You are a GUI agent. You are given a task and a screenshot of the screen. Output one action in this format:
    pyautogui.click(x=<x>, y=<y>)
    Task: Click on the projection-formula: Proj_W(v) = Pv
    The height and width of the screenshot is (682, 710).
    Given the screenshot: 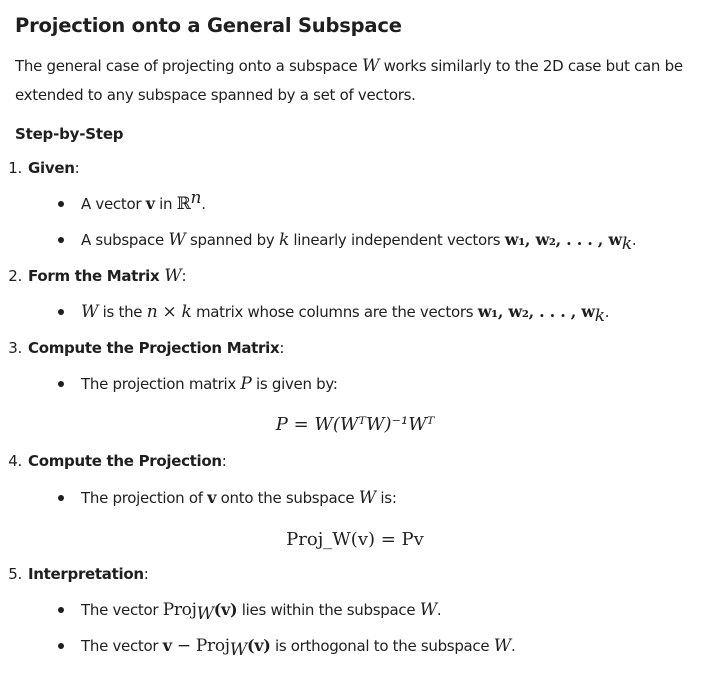 What is the action you would take?
    pyautogui.click(x=355, y=539)
    